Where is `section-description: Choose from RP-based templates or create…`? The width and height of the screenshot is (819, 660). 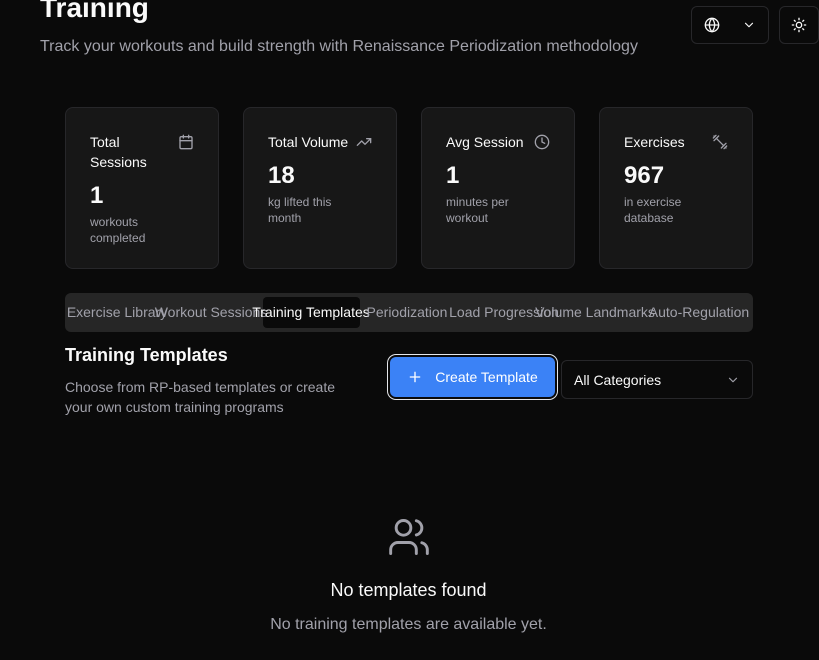 section-description: Choose from RP-based templates or create… is located at coordinates (200, 397).